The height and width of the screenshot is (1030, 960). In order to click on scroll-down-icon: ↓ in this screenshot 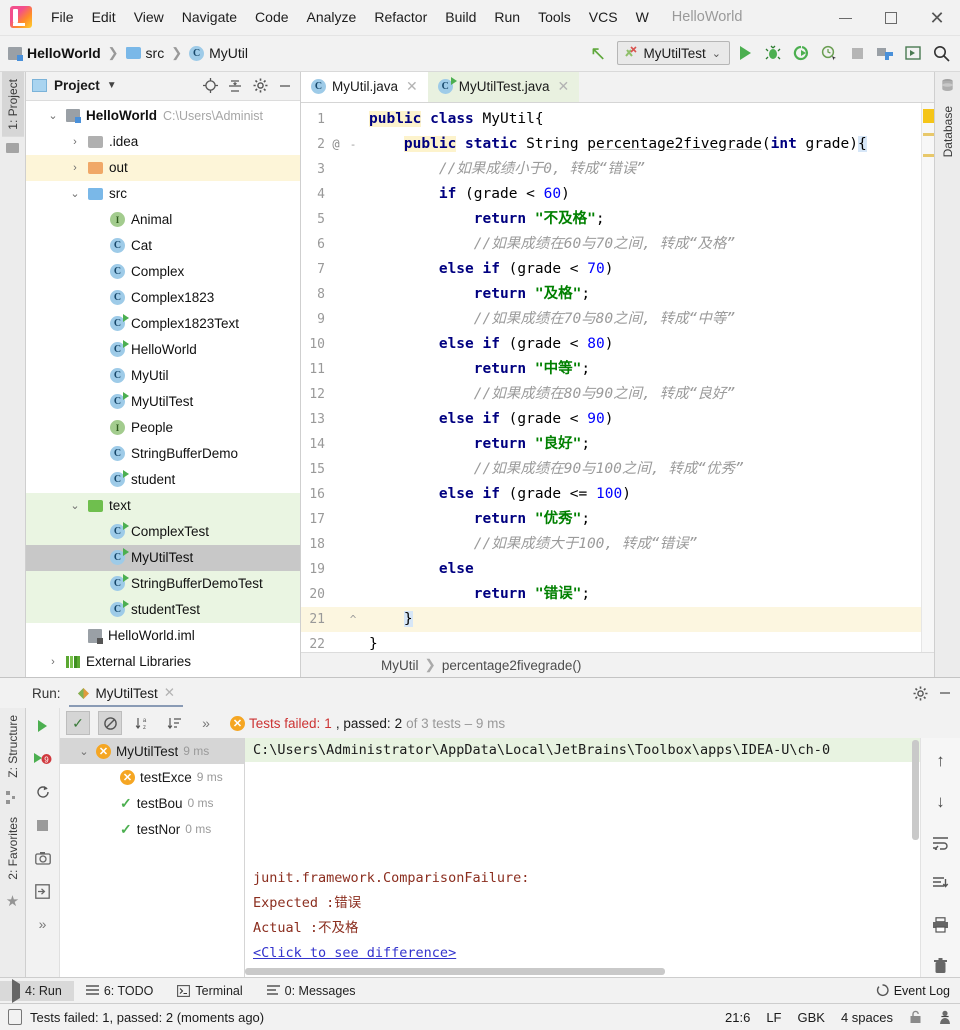, I will do `click(941, 802)`.